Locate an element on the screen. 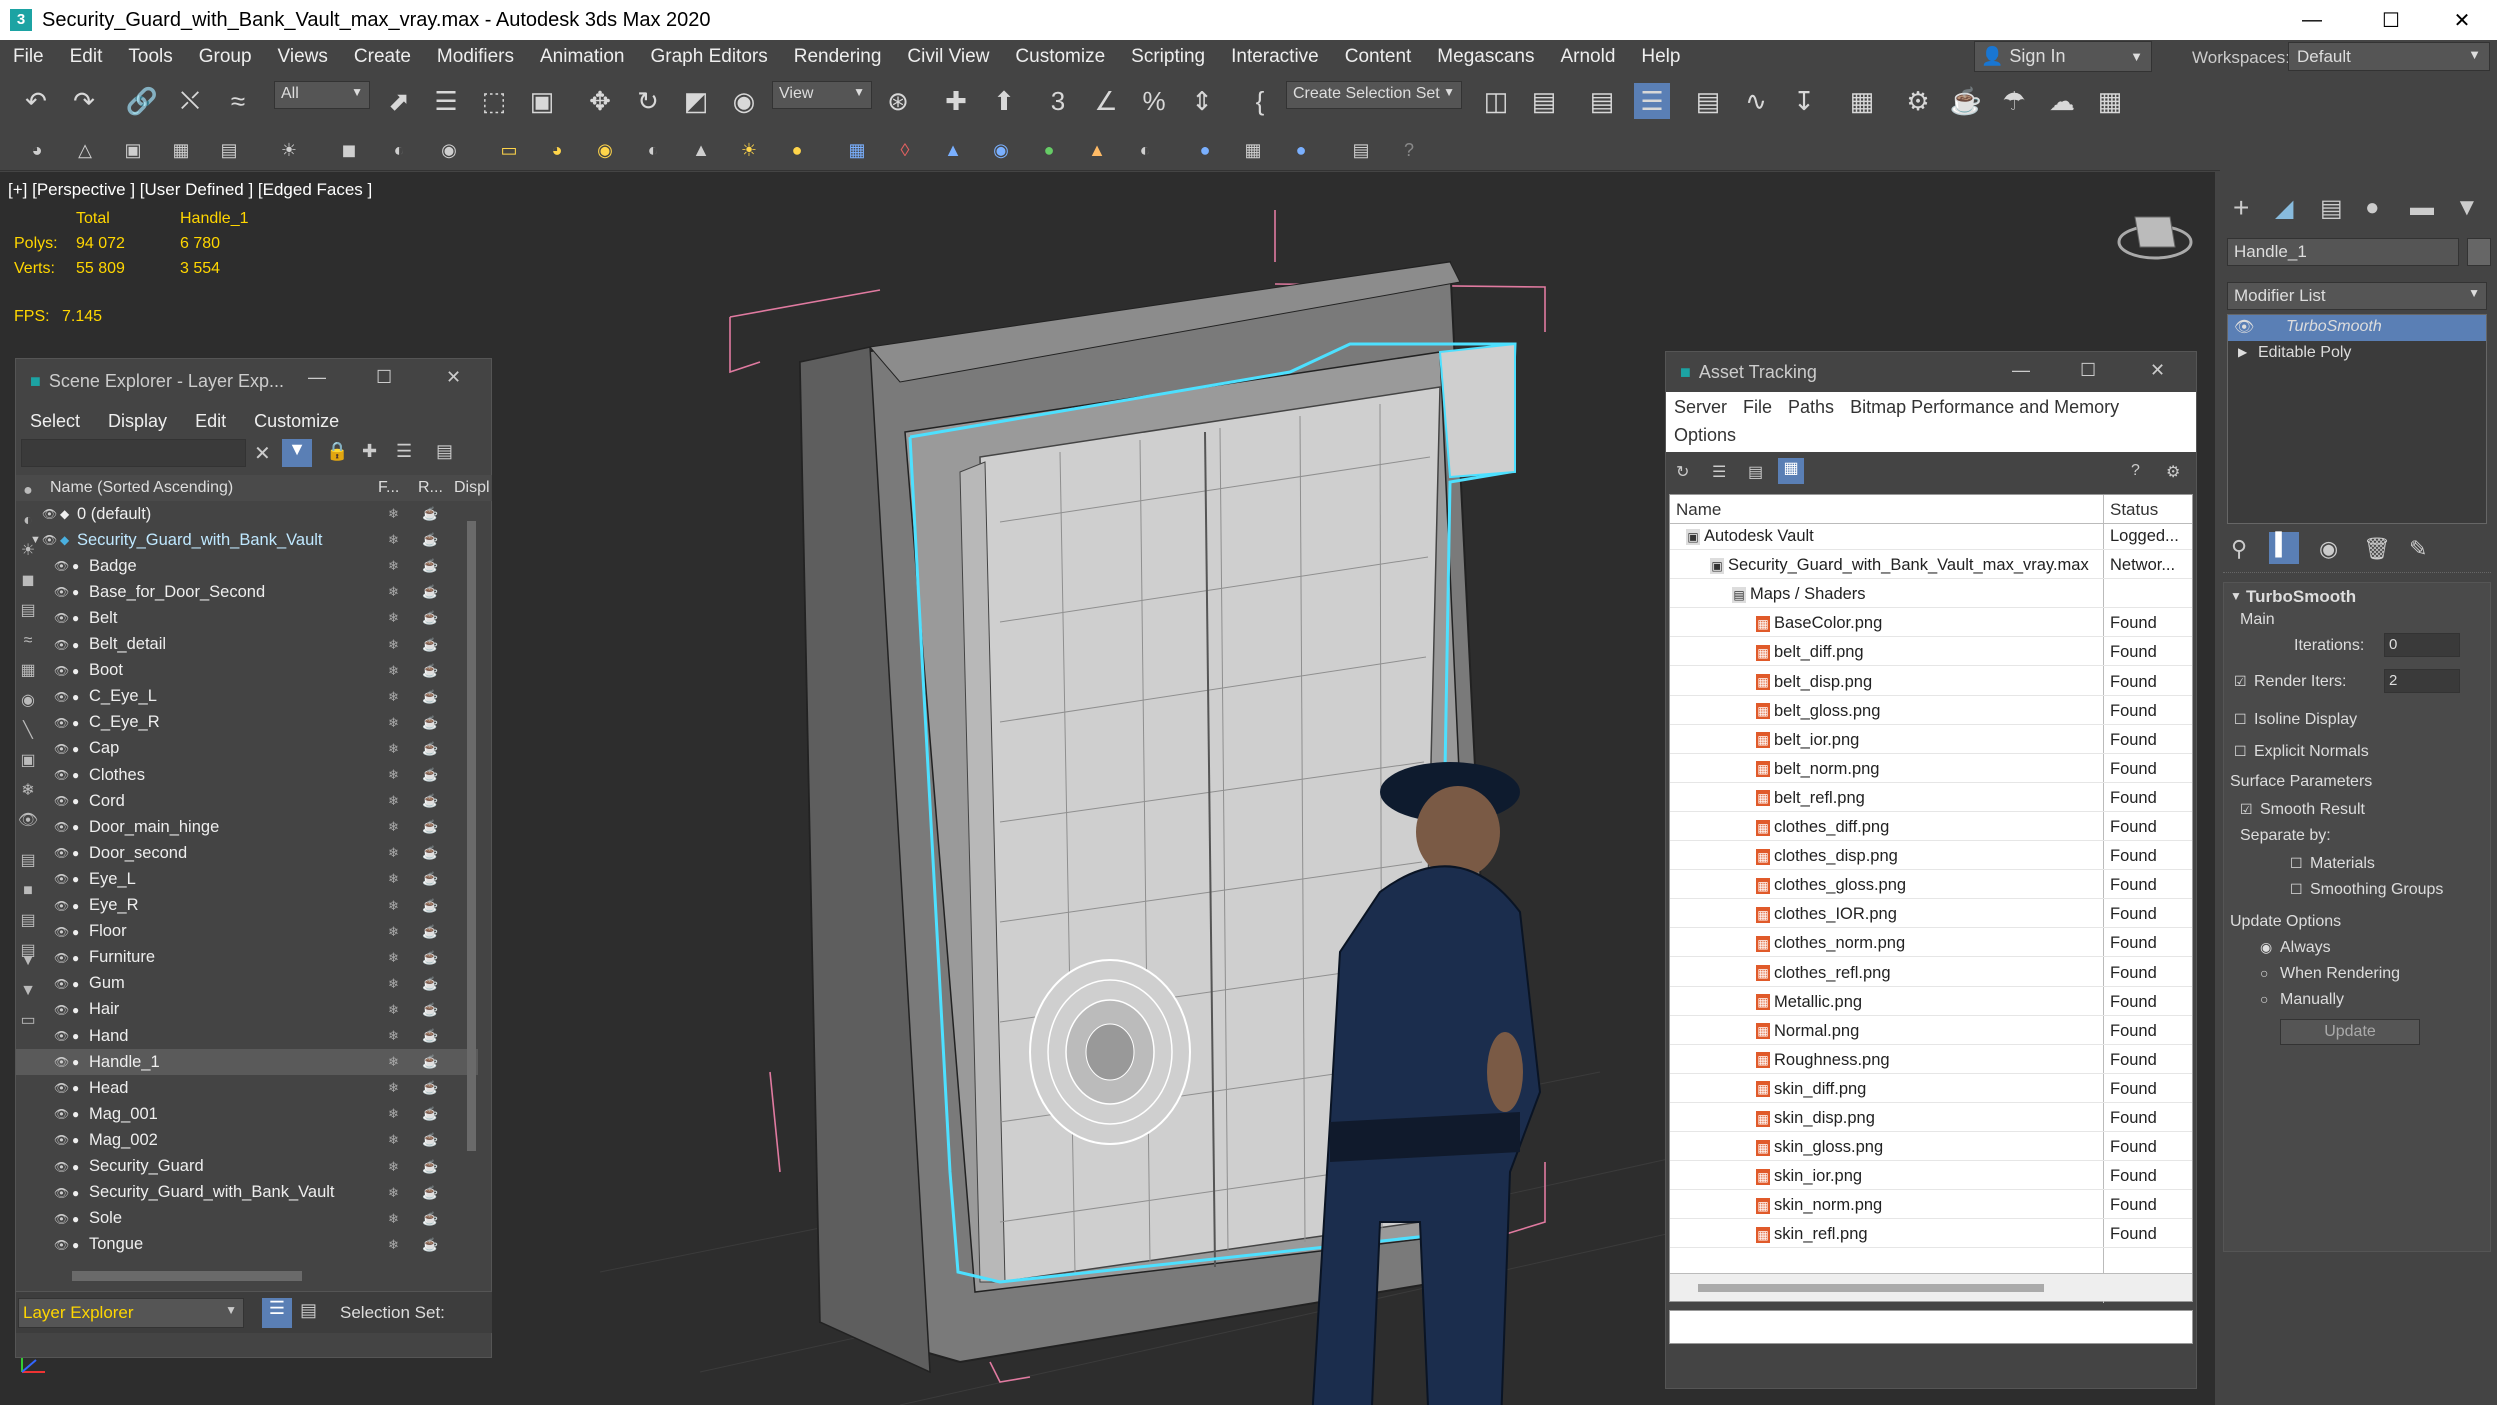  spinner-snap-icon: ⇕ is located at coordinates (1202, 101).